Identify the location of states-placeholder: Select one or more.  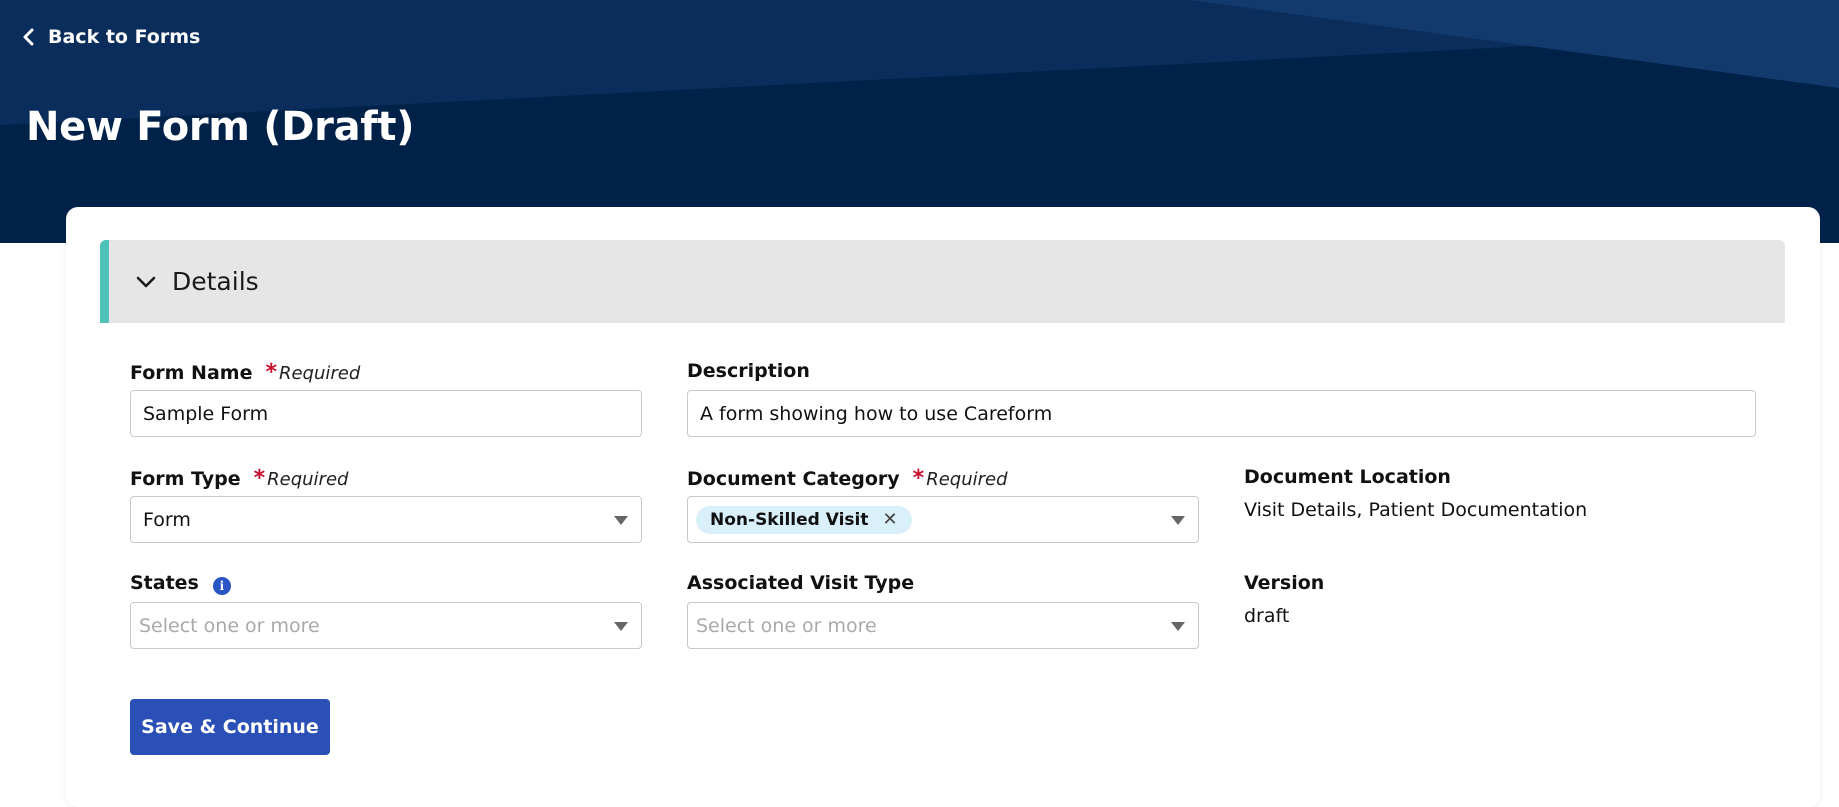
(229, 625).